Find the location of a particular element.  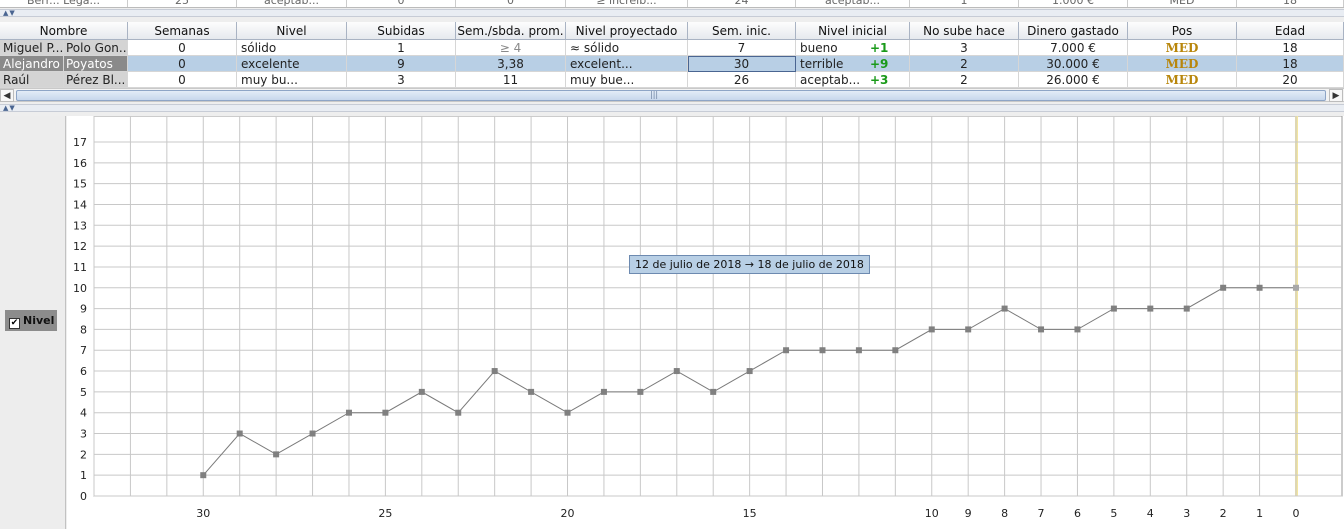

table-cell: 7.000 € is located at coordinates (1073, 48).